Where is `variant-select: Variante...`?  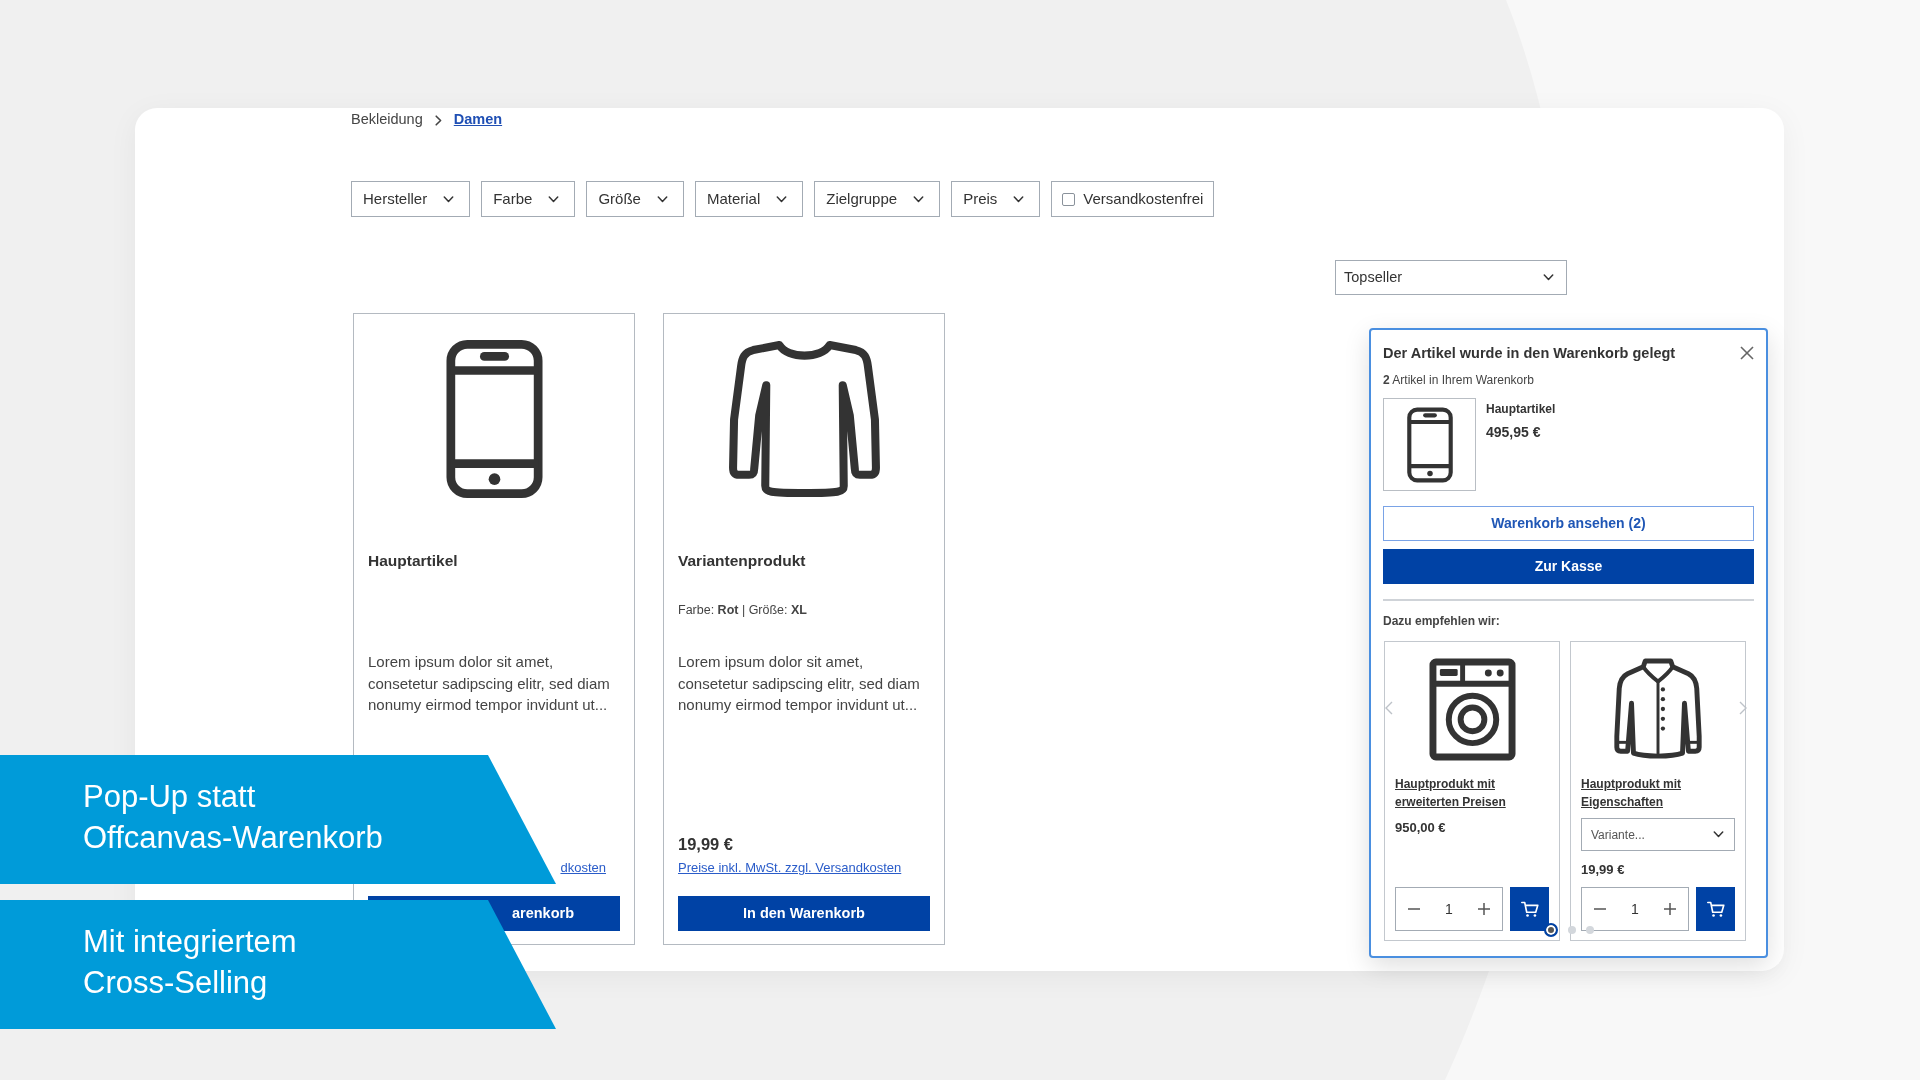
variant-select: Variante... is located at coordinates (1658, 834).